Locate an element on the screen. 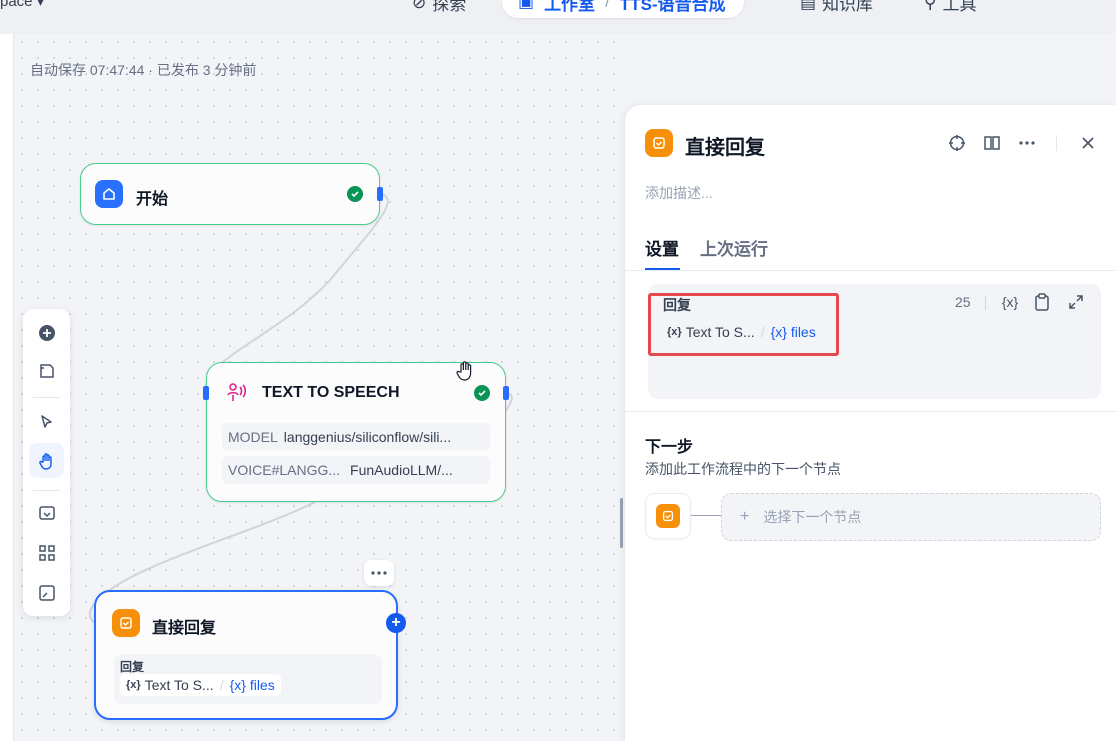 This screenshot has height=741, width=1116. plus-circle-icon is located at coordinates (46, 332).